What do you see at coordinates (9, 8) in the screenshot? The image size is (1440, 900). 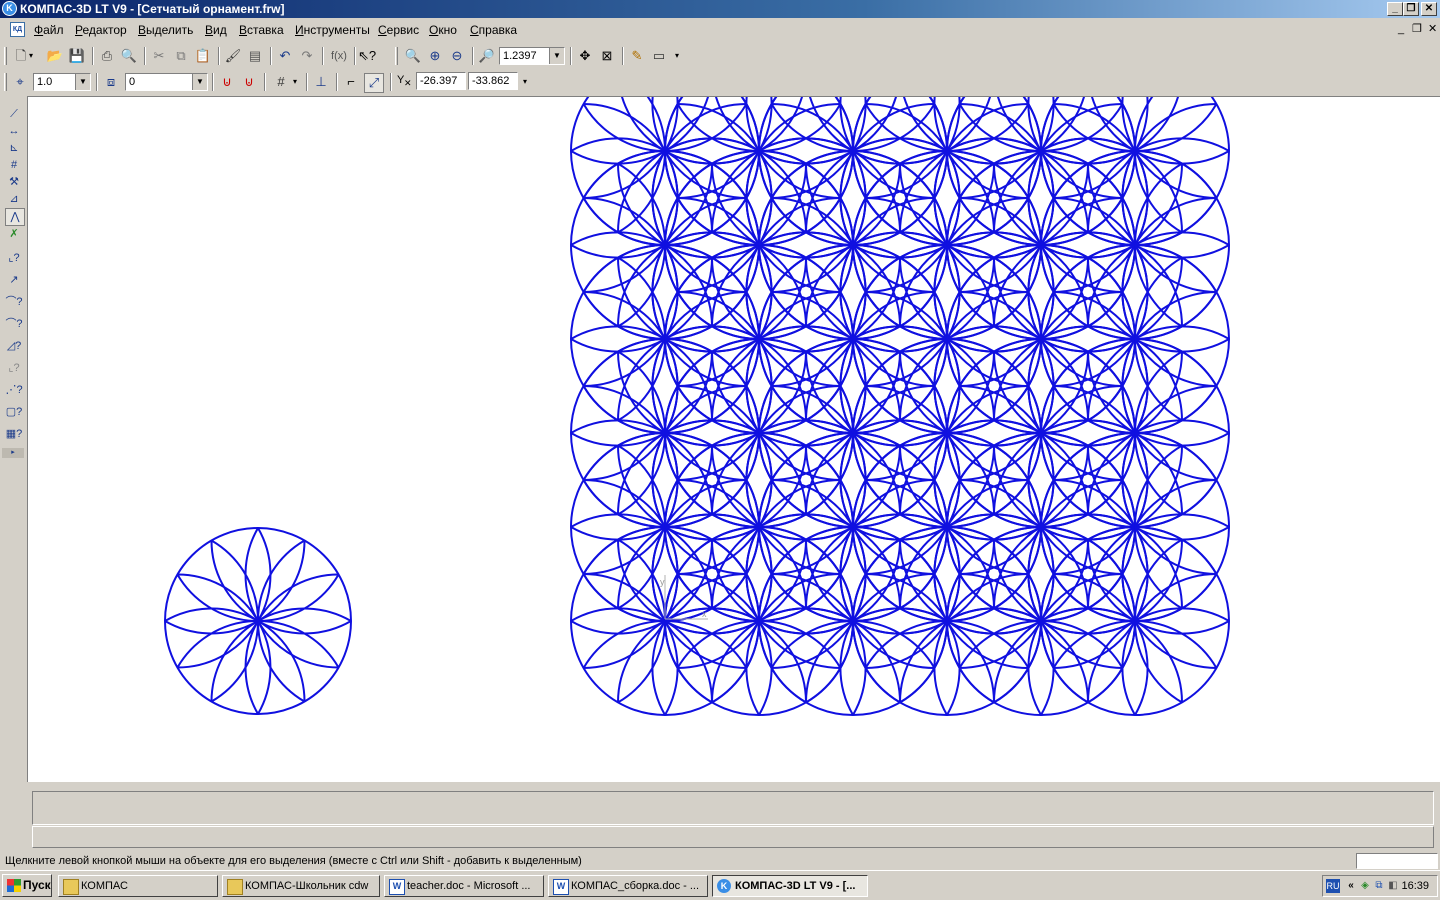 I see `kompas-app-icon: K` at bounding box center [9, 8].